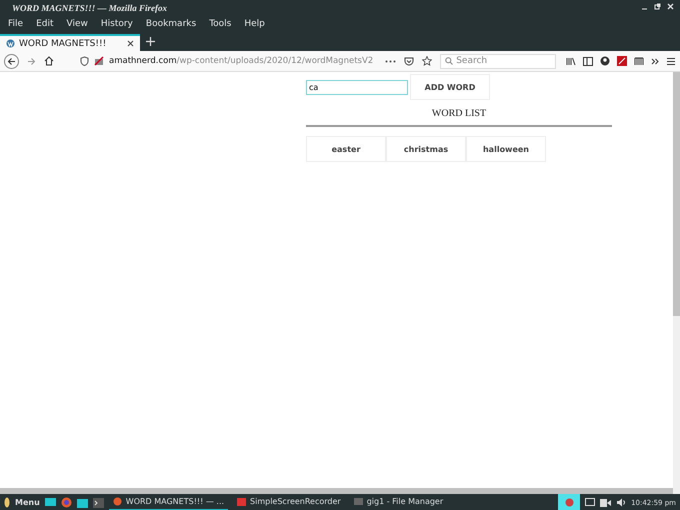 The width and height of the screenshot is (680, 510). What do you see at coordinates (117, 23) in the screenshot?
I see `menu-item: History` at bounding box center [117, 23].